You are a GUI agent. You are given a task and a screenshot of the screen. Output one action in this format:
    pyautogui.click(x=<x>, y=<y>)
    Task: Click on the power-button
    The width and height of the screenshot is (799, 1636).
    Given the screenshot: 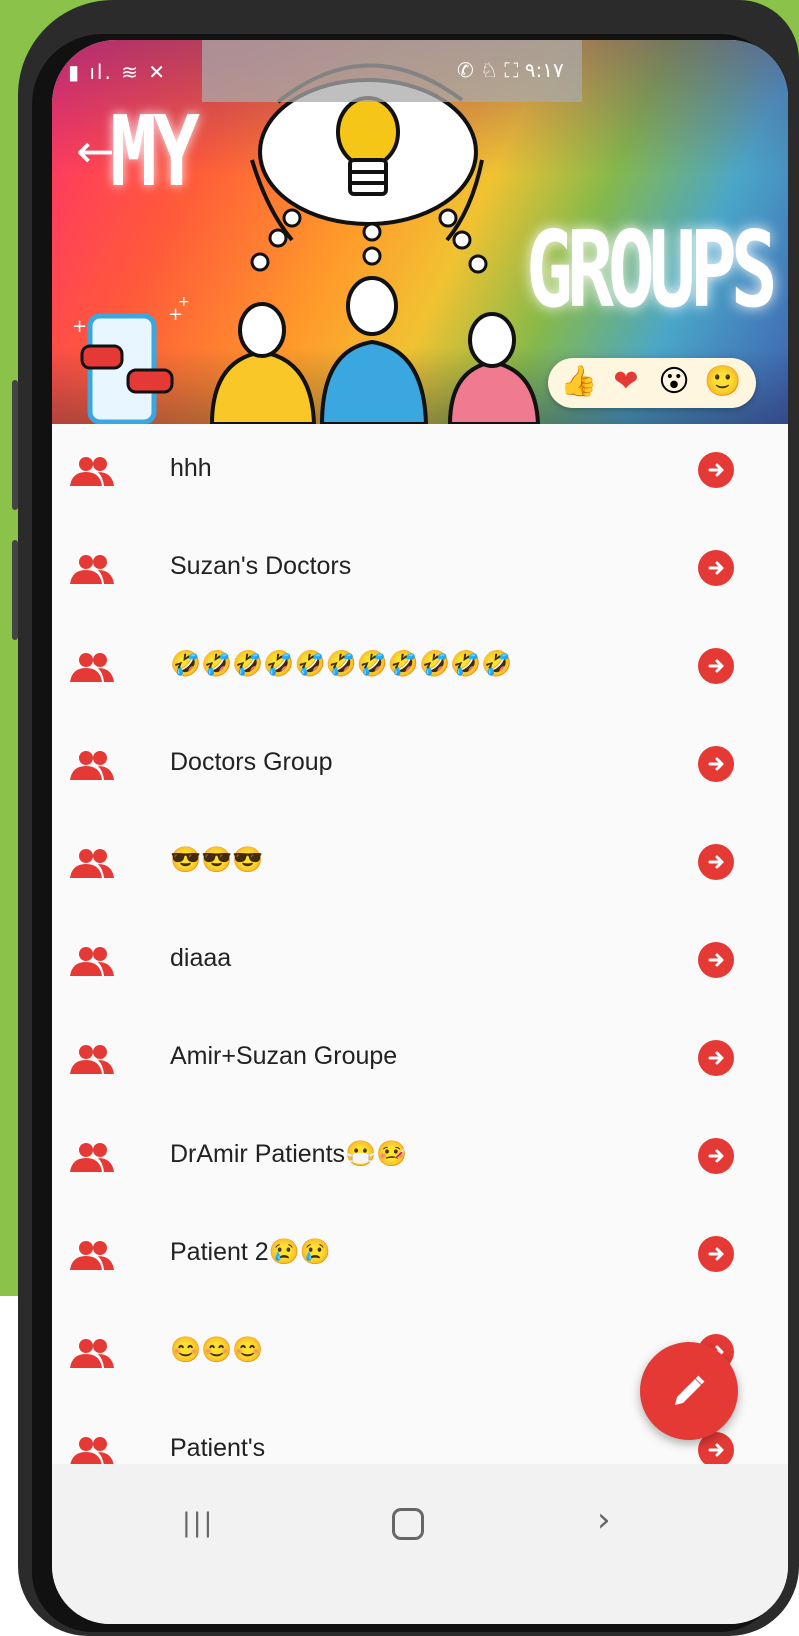 What is the action you would take?
    pyautogui.click(x=15, y=590)
    